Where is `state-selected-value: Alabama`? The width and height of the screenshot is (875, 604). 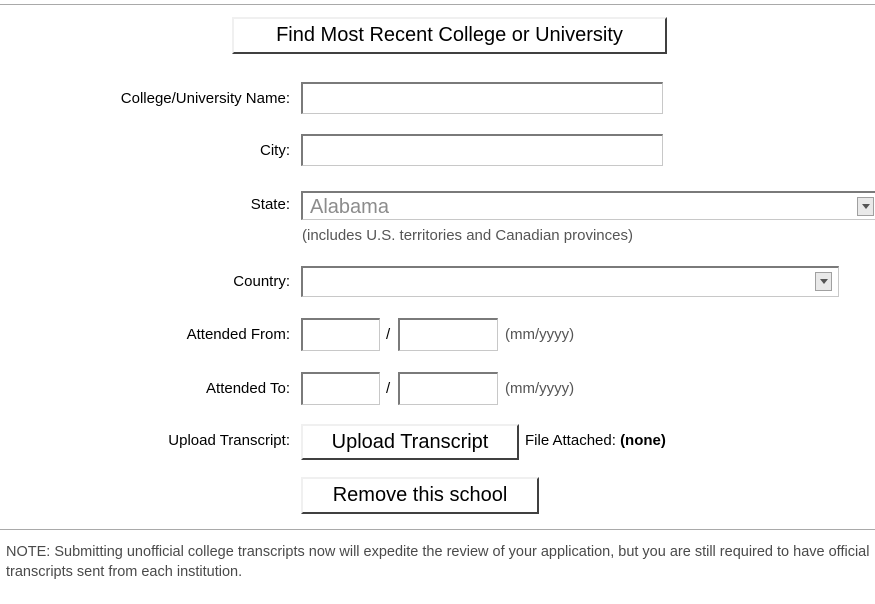 state-selected-value: Alabama is located at coordinates (349, 207).